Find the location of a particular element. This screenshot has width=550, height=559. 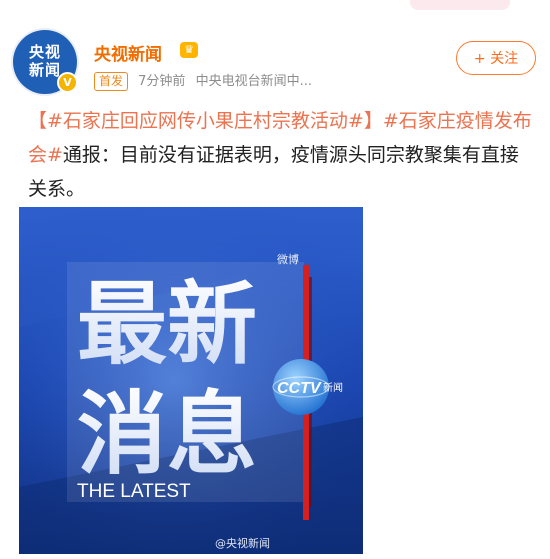

post-time: 7分钟前 is located at coordinates (162, 81).